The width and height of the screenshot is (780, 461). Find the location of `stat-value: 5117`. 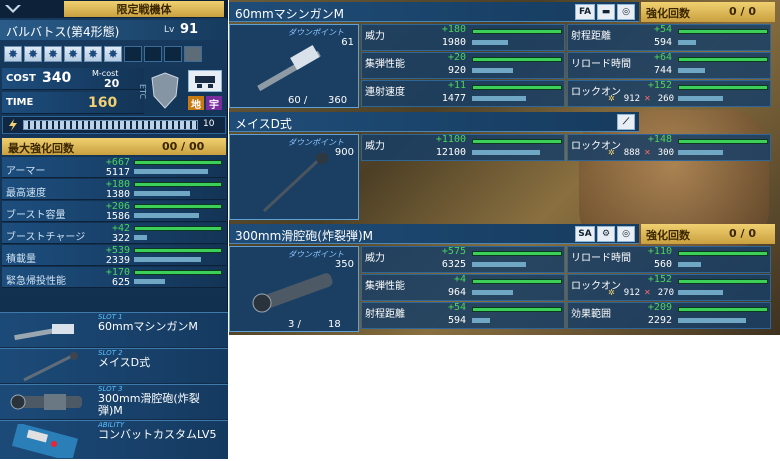

stat-value: 5117 is located at coordinates (117, 172).